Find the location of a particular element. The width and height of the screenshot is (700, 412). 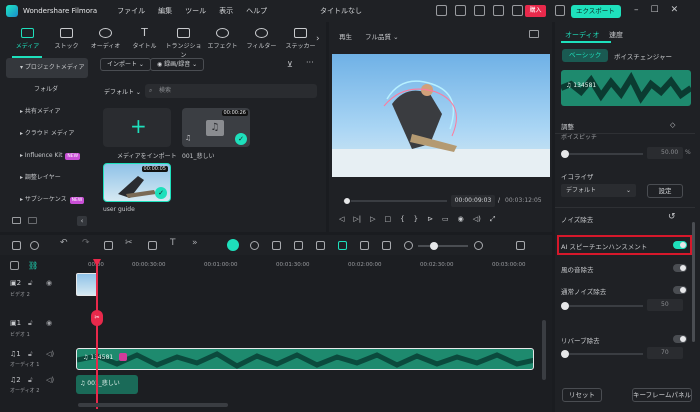

reverb-value: 70 is located at coordinates (665, 353).